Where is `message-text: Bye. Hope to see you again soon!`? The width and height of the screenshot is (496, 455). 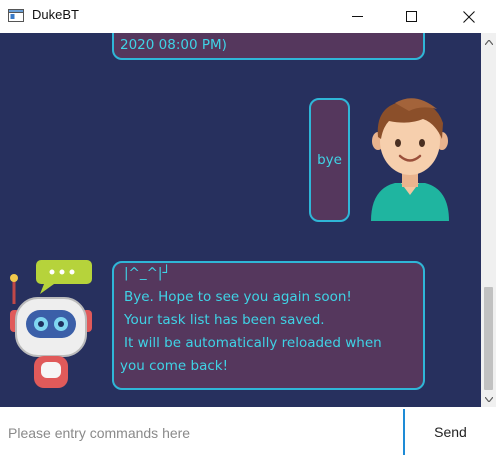 message-text: Bye. Hope to see you again soon! is located at coordinates (238, 297).